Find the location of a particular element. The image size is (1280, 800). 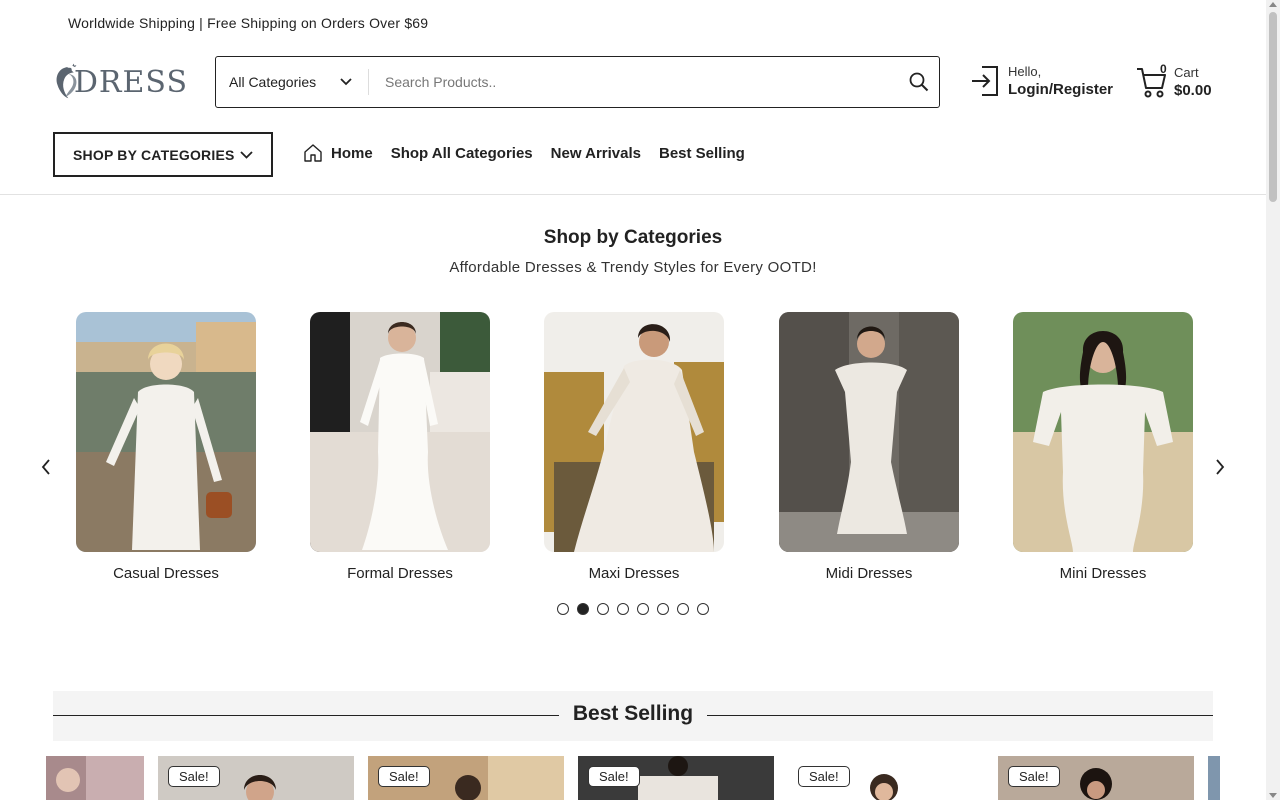

search-input is located at coordinates (634, 82).